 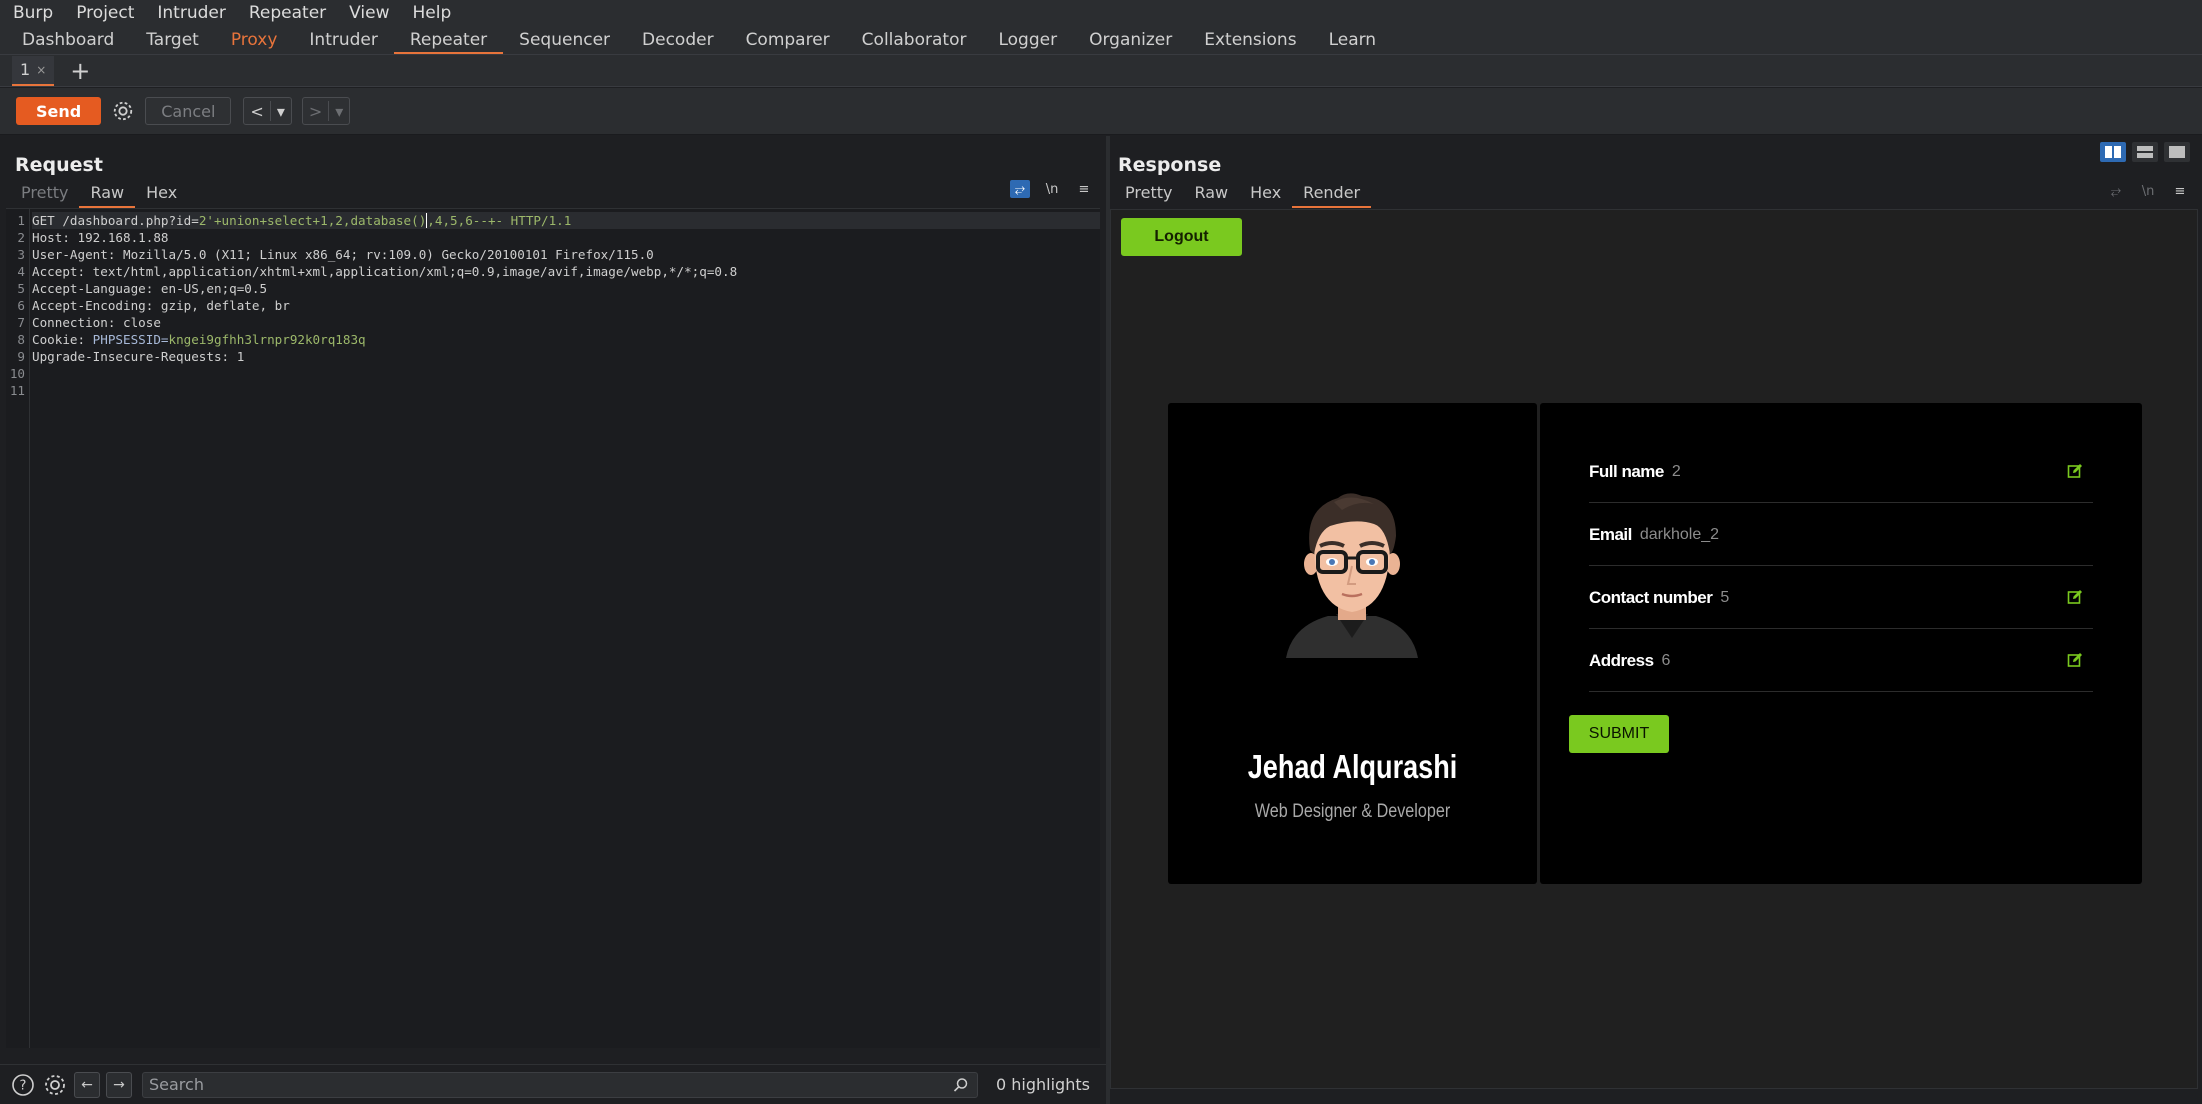 What do you see at coordinates (21, 322) in the screenshot?
I see `line-number: 7` at bounding box center [21, 322].